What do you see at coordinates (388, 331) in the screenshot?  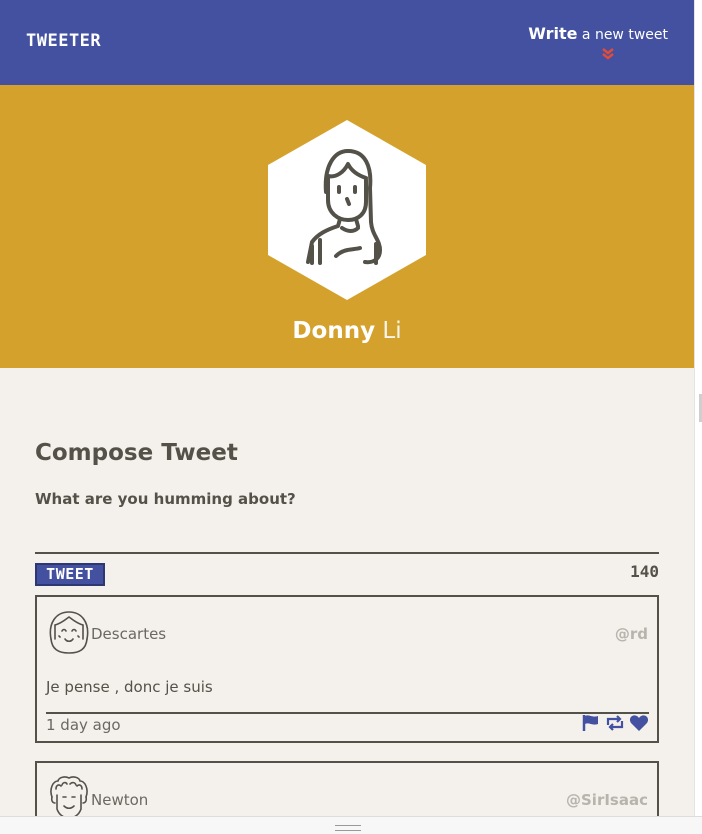 I see `profile-last-name: Li` at bounding box center [388, 331].